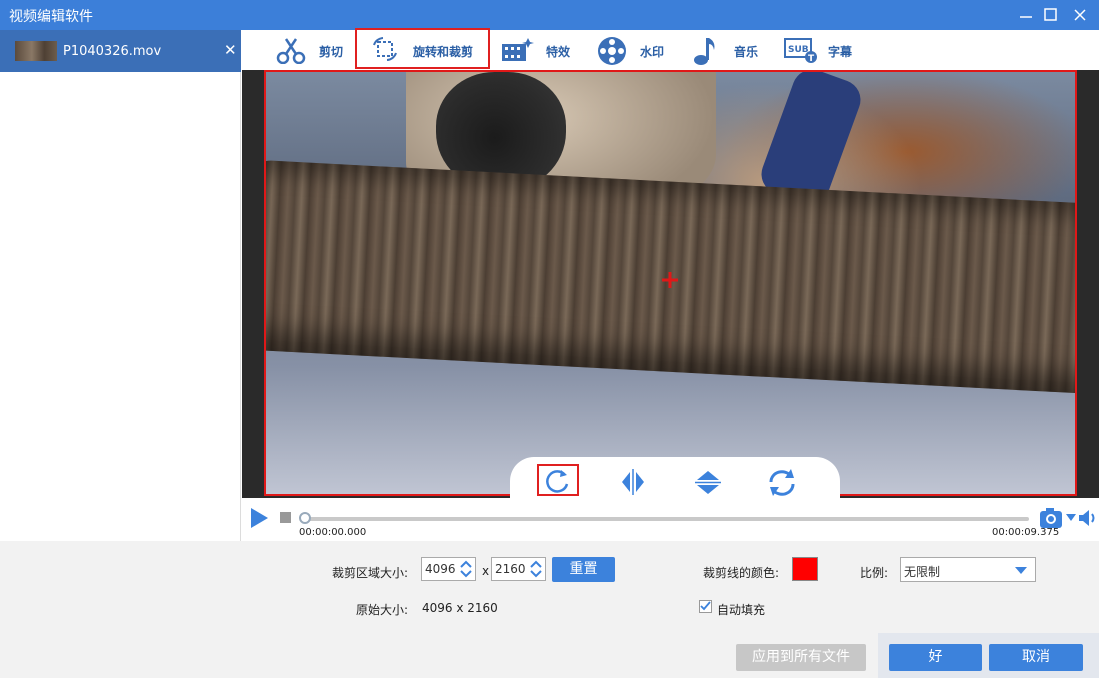 This screenshot has height=678, width=1099. Describe the element at coordinates (285, 517) in the screenshot. I see `stop-icon` at that location.